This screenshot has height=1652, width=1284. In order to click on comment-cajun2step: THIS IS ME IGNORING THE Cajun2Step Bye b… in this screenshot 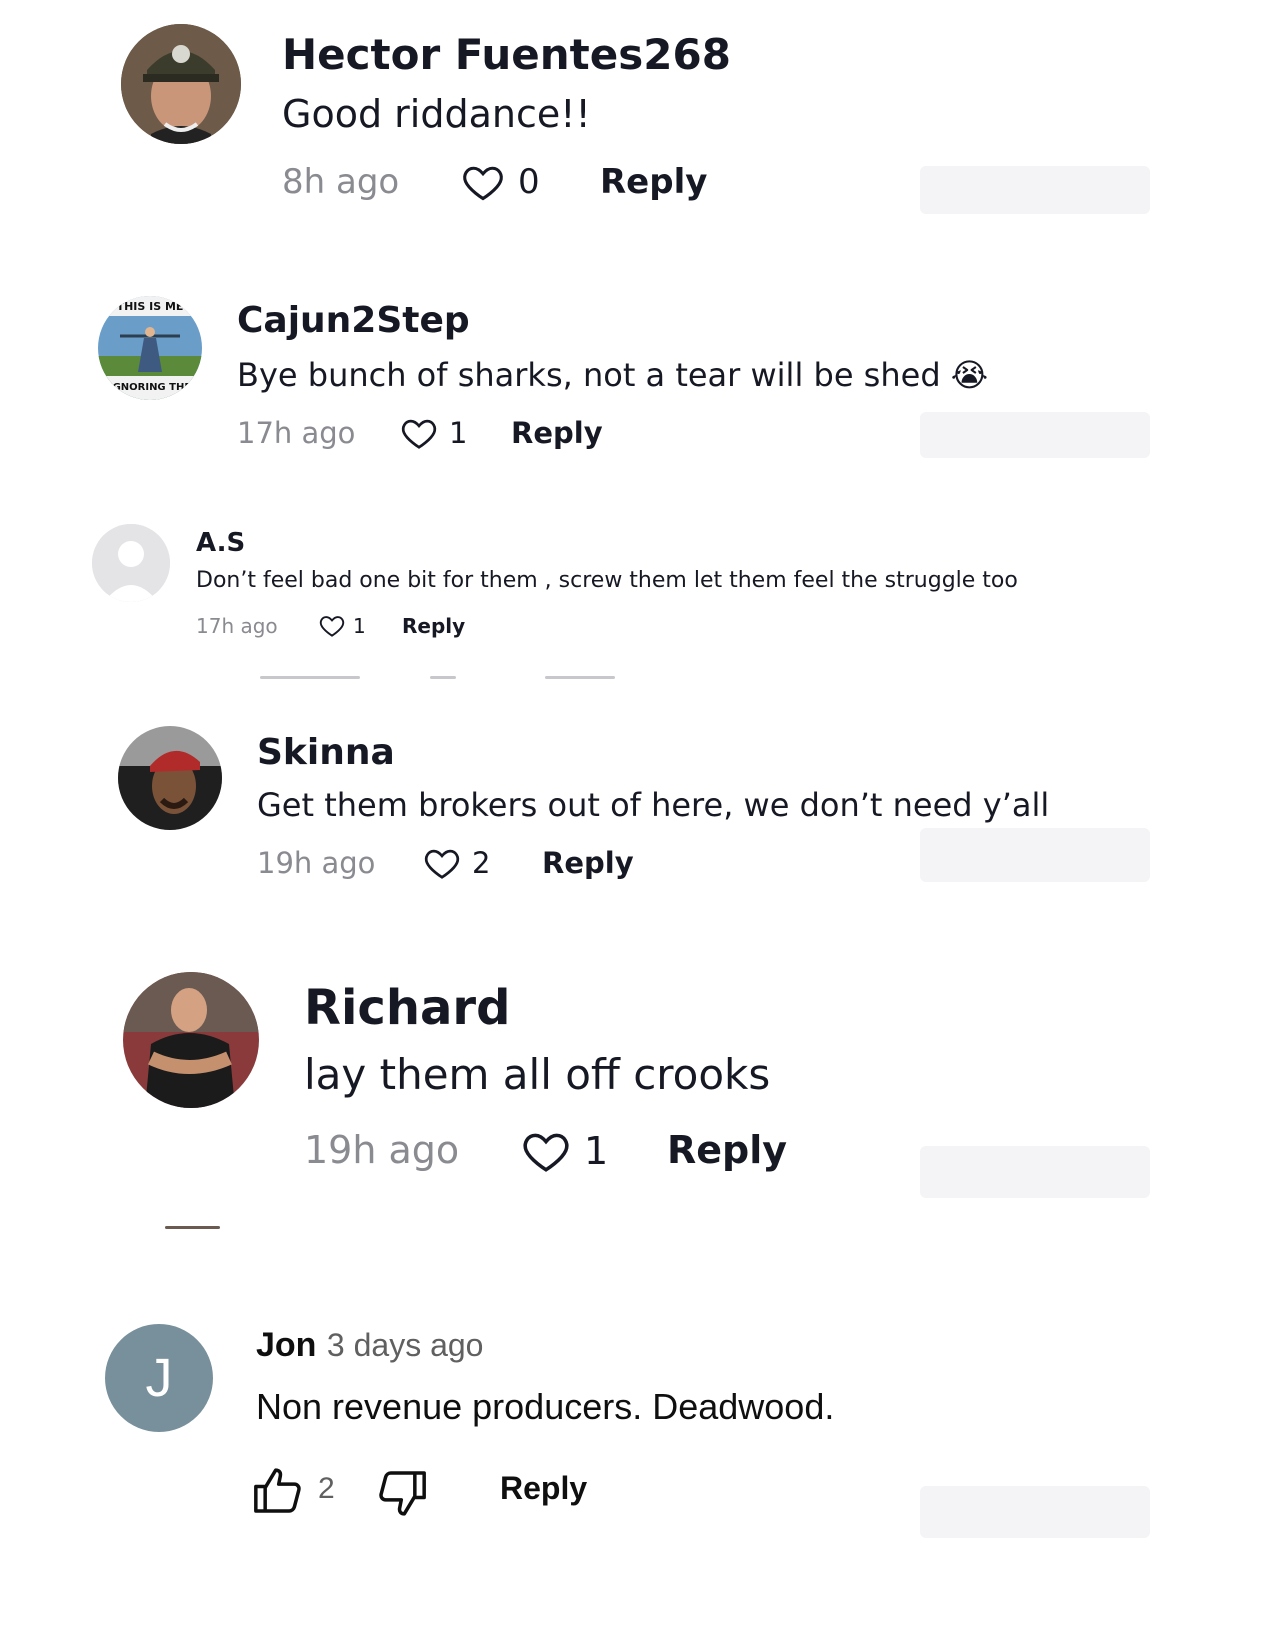, I will do `click(642, 380)`.